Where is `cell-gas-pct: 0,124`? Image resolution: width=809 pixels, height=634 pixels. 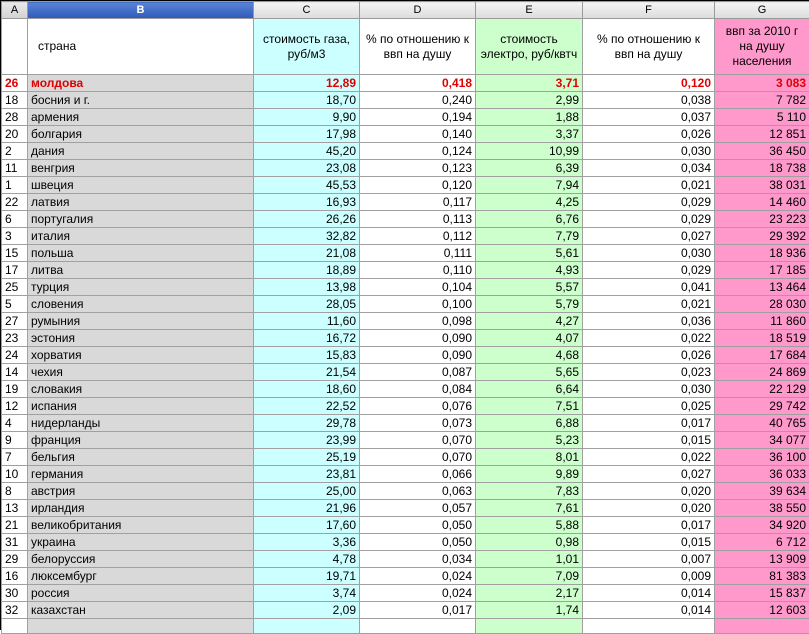 cell-gas-pct: 0,124 is located at coordinates (418, 151).